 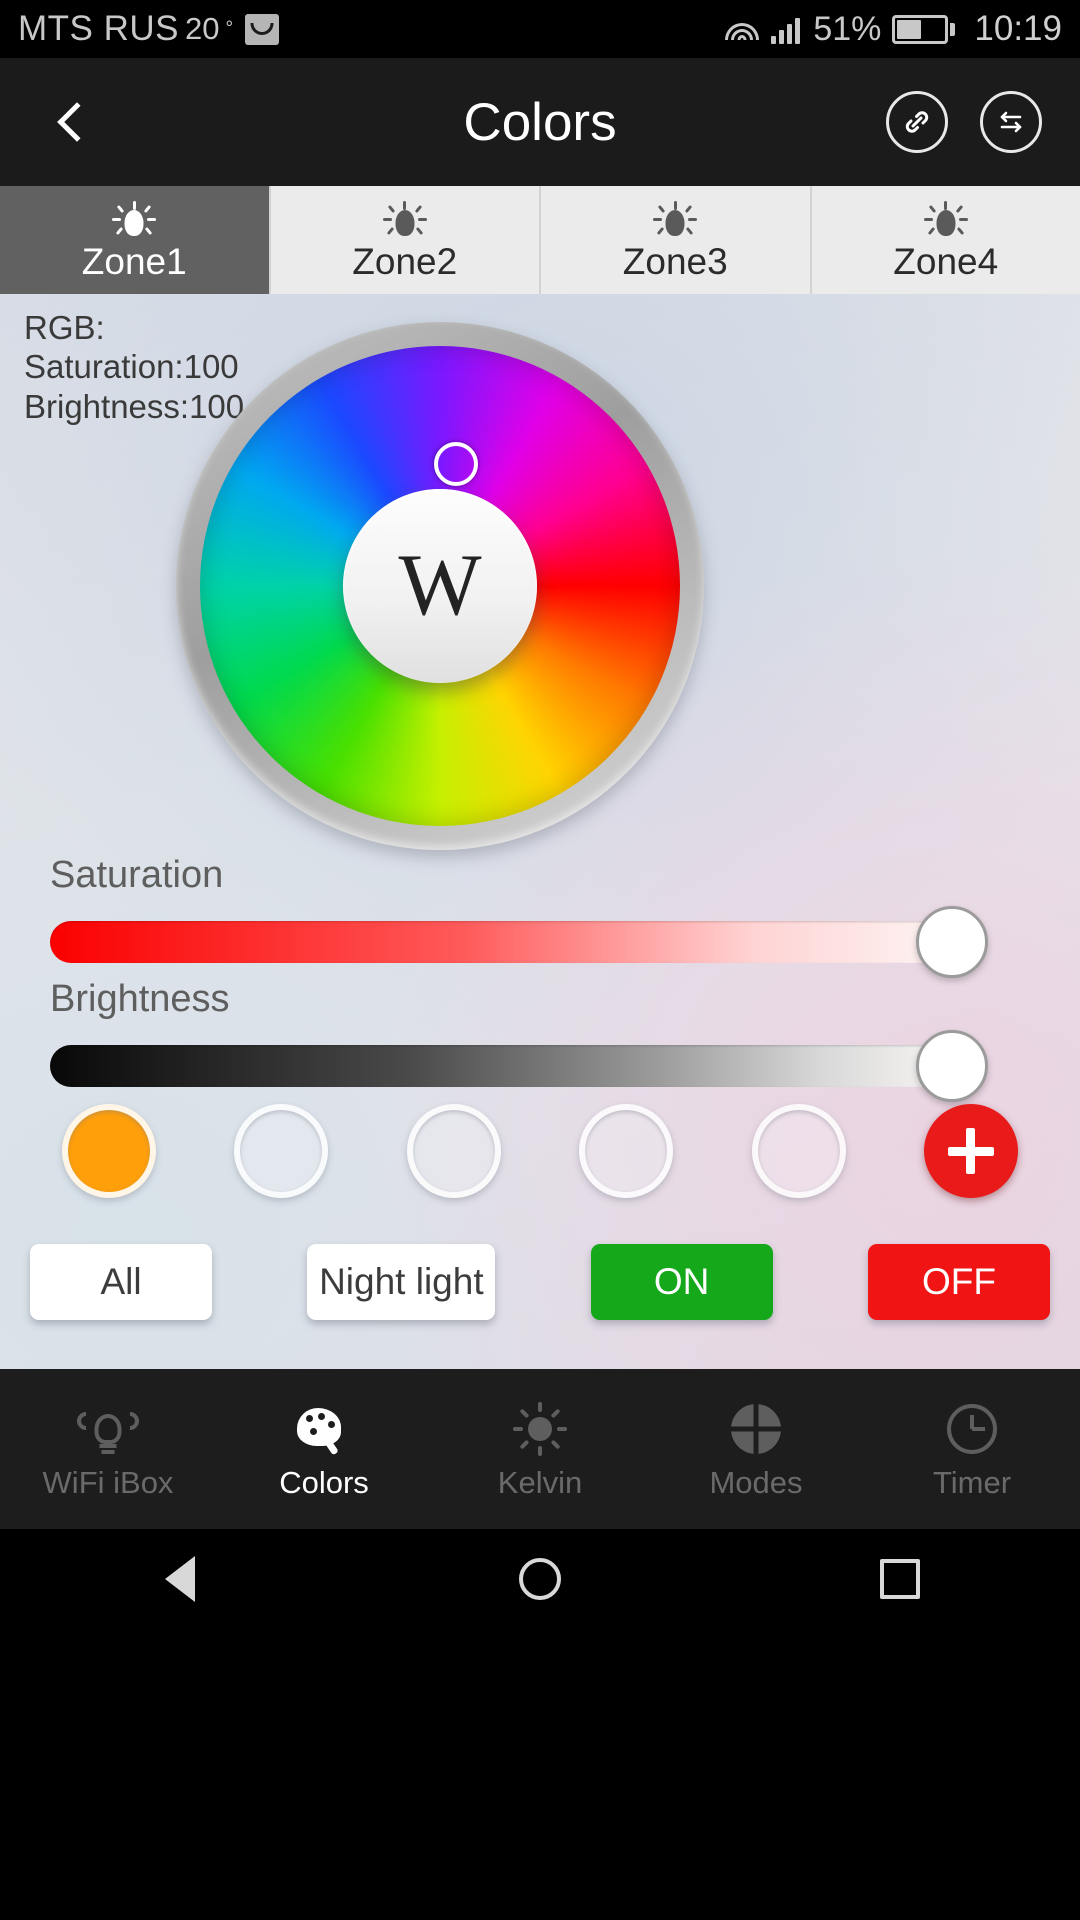 What do you see at coordinates (972, 1429) in the screenshot?
I see `clock-icon` at bounding box center [972, 1429].